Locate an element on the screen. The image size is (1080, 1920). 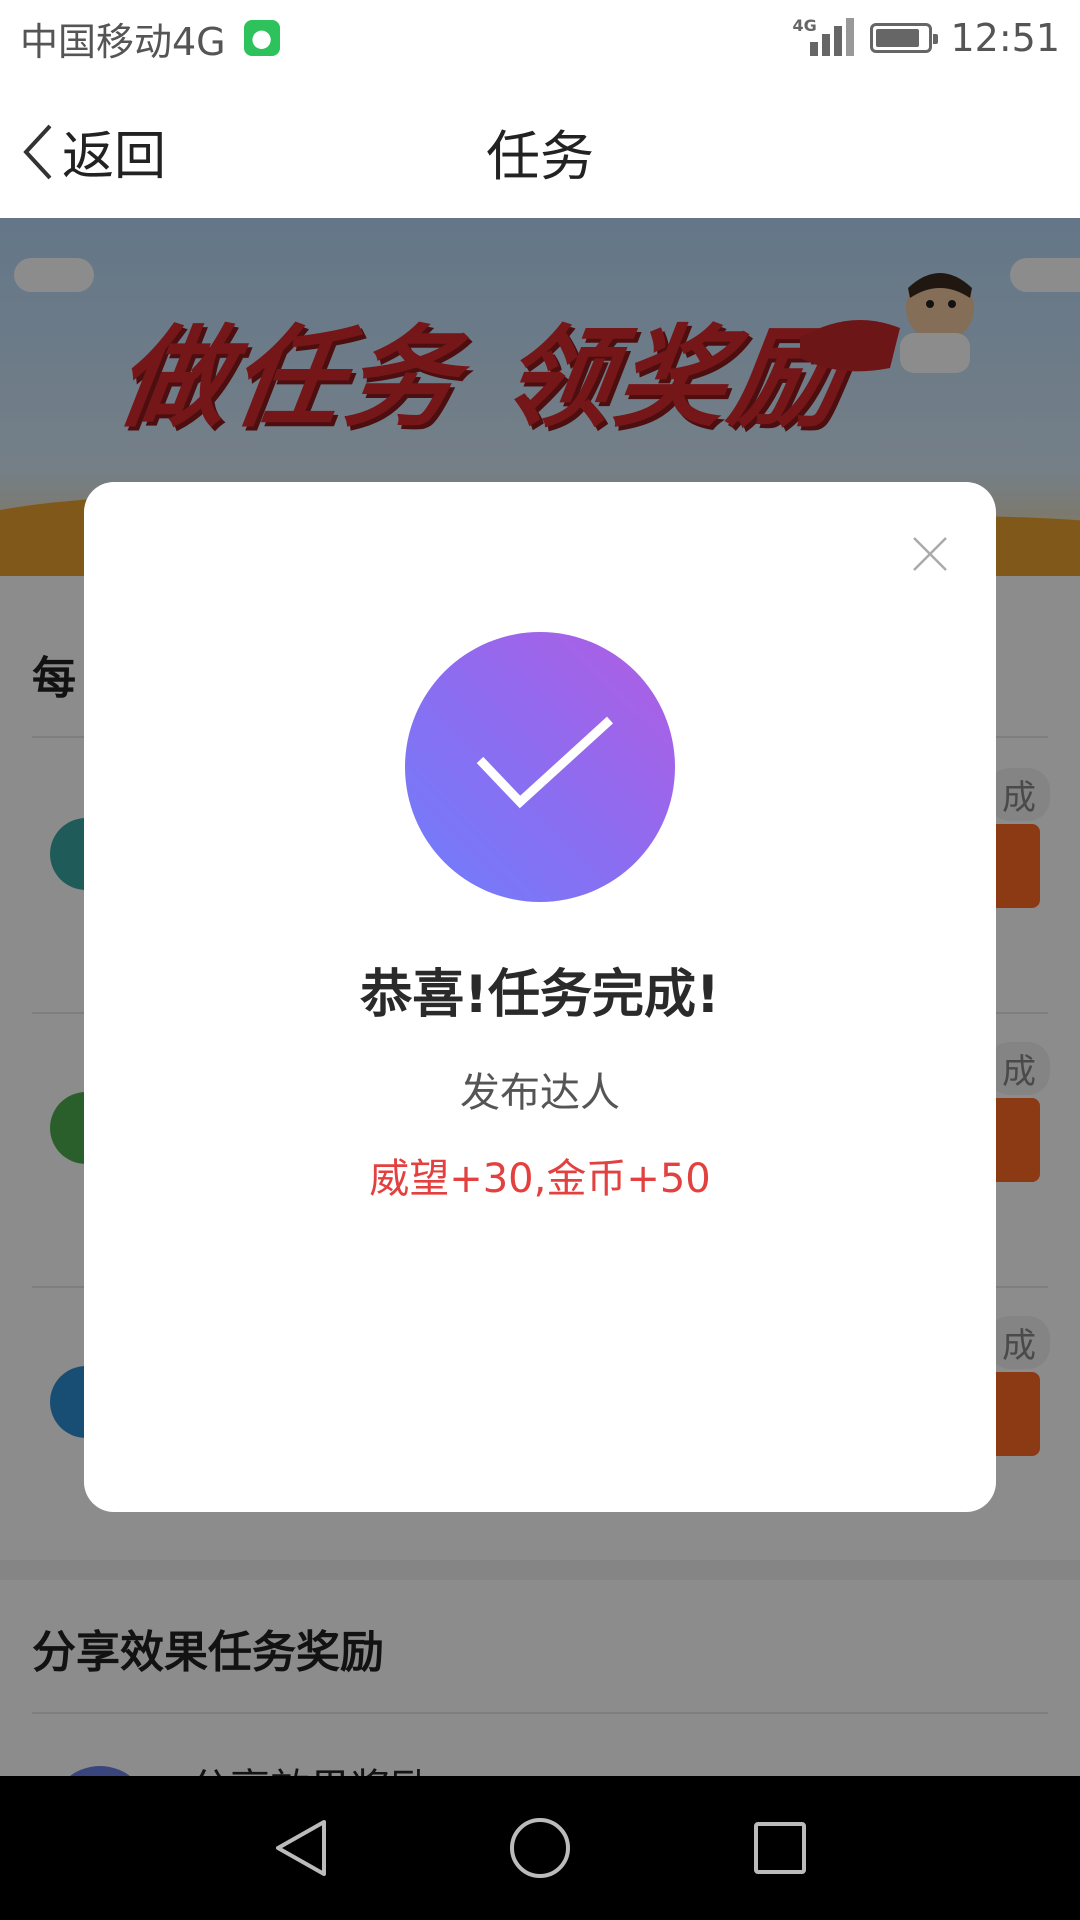
close-icon is located at coordinates (930, 554).